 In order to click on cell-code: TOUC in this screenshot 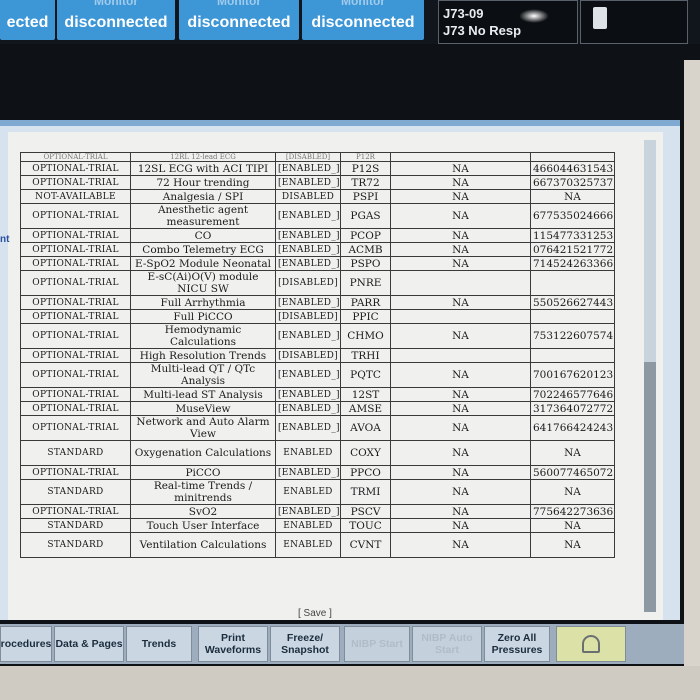, I will do `click(365, 525)`.